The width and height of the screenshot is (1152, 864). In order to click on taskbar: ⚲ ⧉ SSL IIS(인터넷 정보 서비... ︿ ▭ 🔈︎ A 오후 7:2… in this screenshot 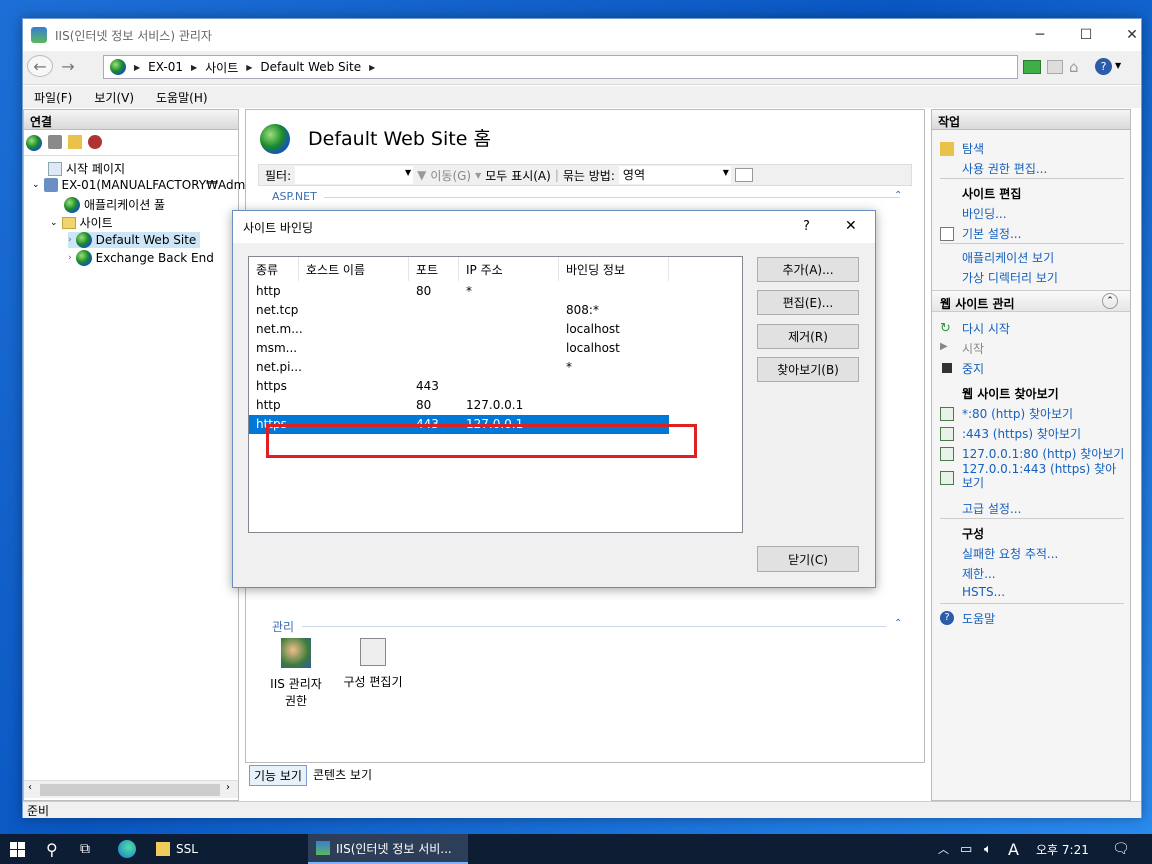, I will do `click(576, 849)`.